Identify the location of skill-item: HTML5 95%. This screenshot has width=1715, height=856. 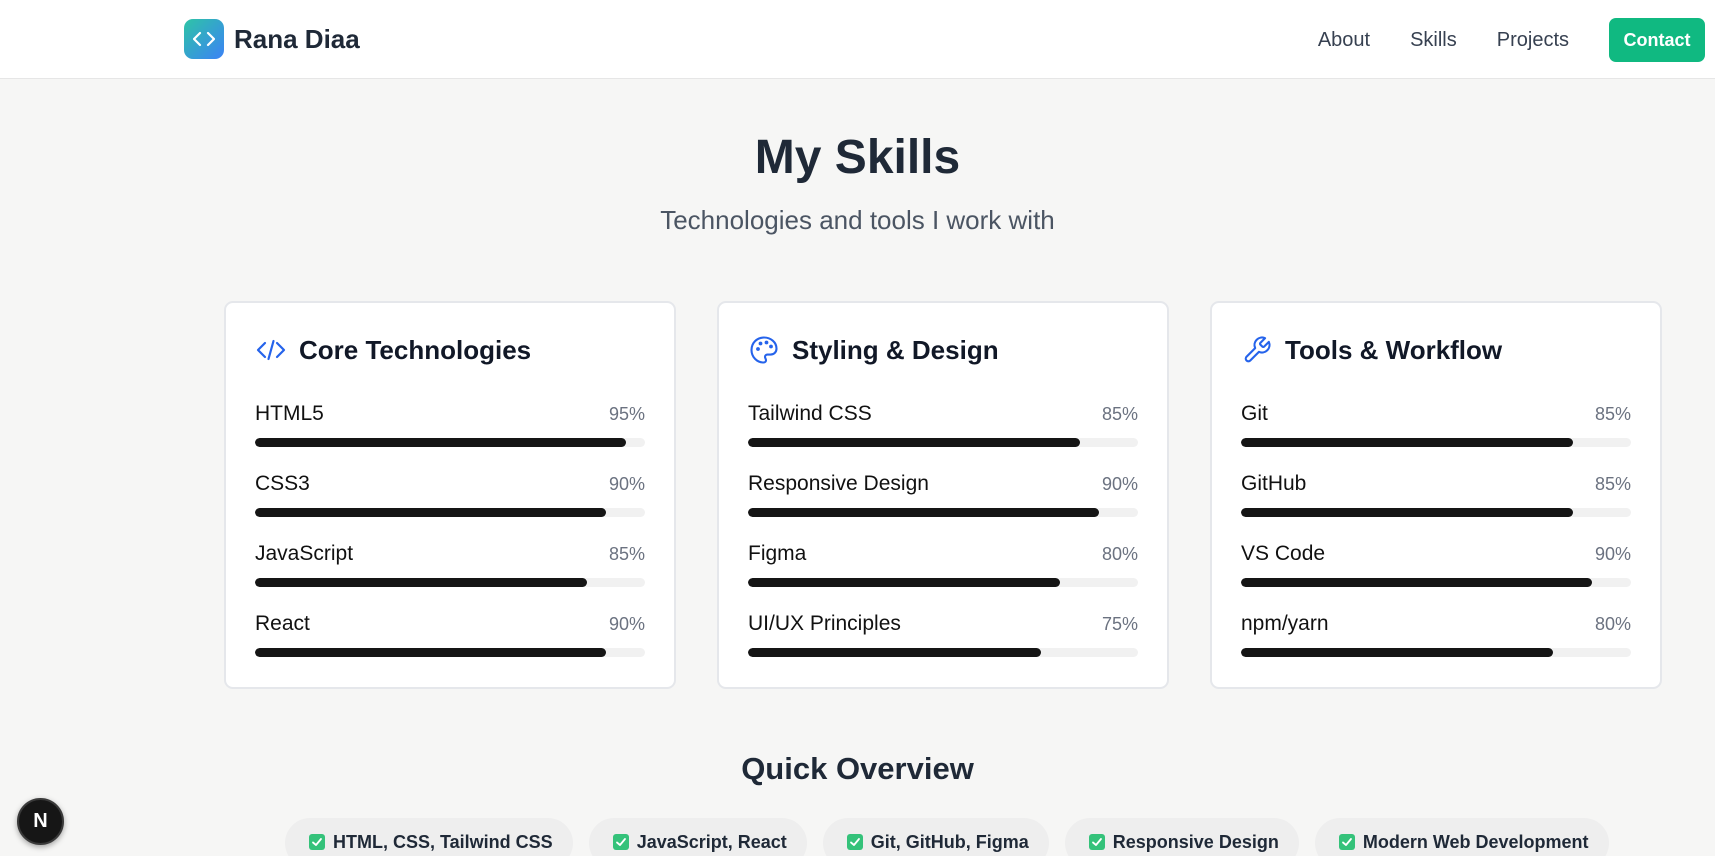
(450, 424).